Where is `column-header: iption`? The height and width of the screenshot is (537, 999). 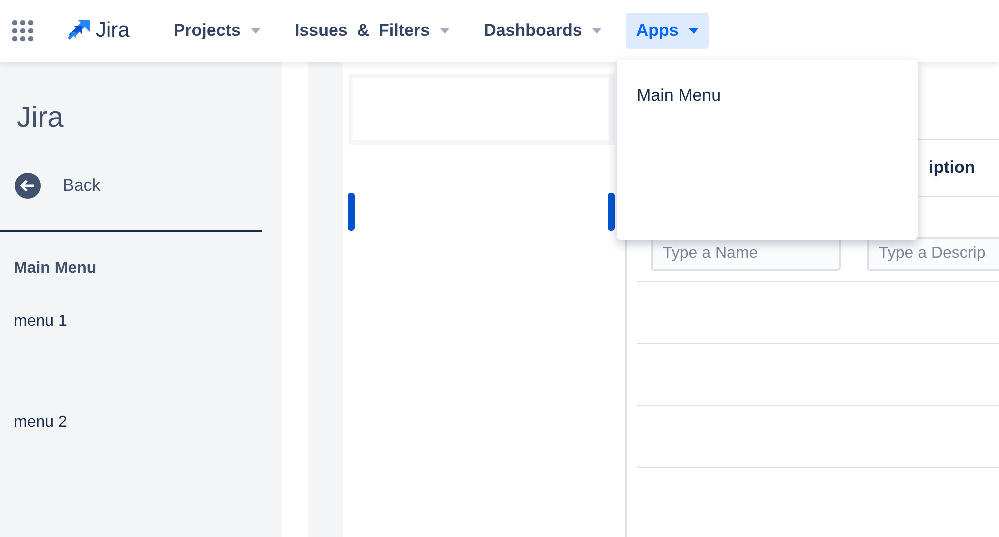
column-header: iption is located at coordinates (952, 168).